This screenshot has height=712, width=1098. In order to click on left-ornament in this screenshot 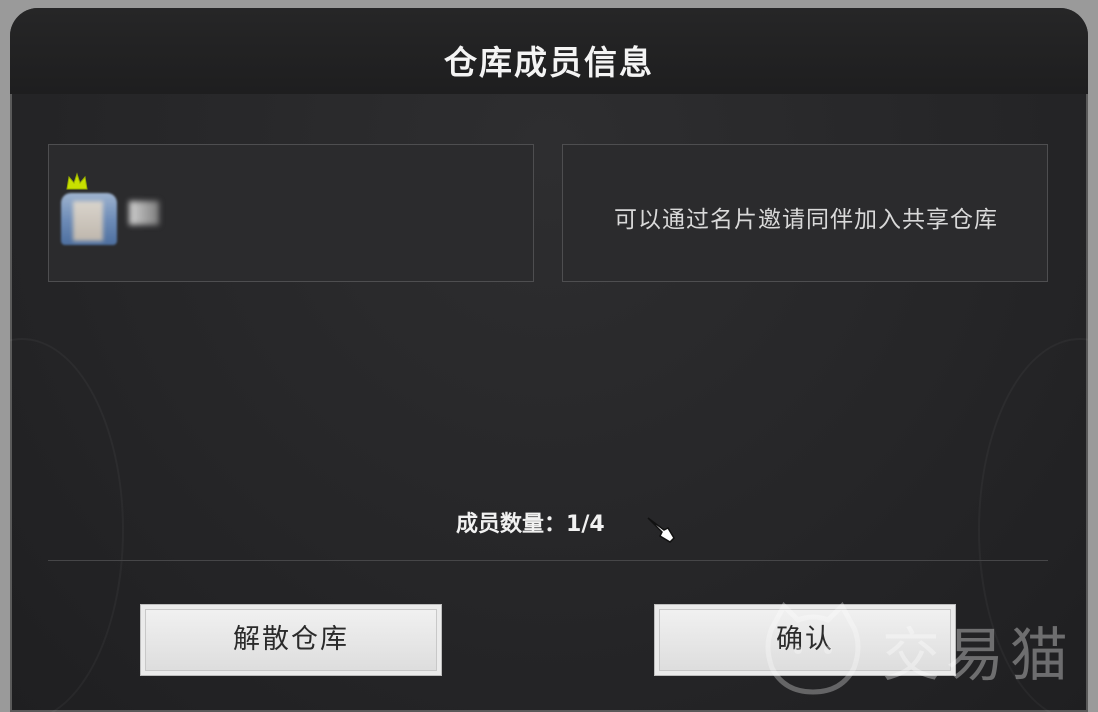, I will do `click(67, 525)`.